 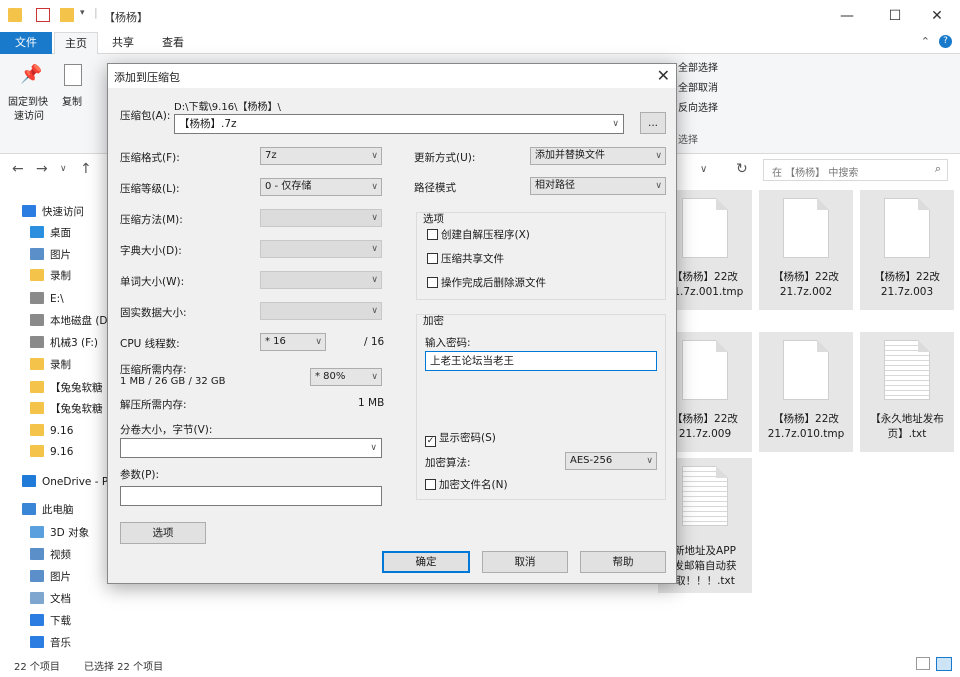 What do you see at coordinates (944, 664) in the screenshot?
I see `large-icons-view-icon` at bounding box center [944, 664].